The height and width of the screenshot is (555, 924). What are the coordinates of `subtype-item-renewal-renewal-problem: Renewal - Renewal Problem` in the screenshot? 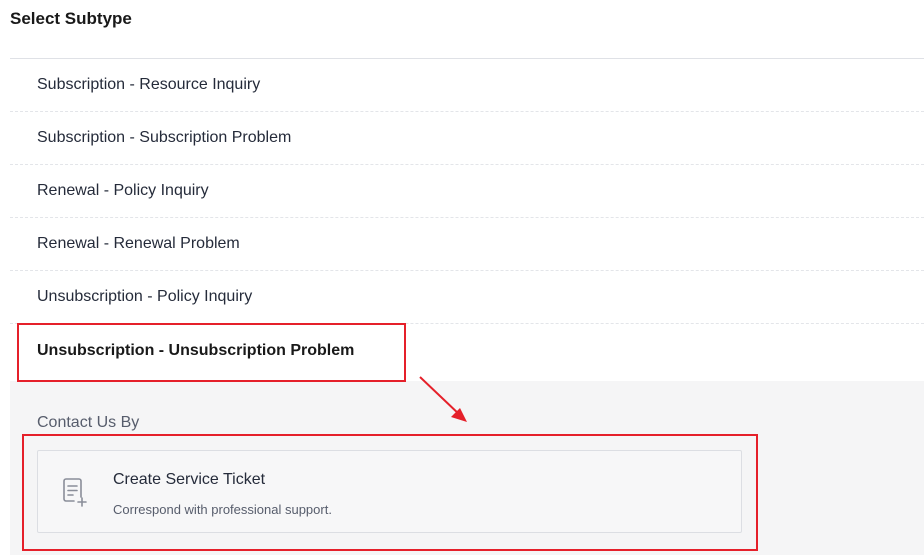 It's located at (467, 244).